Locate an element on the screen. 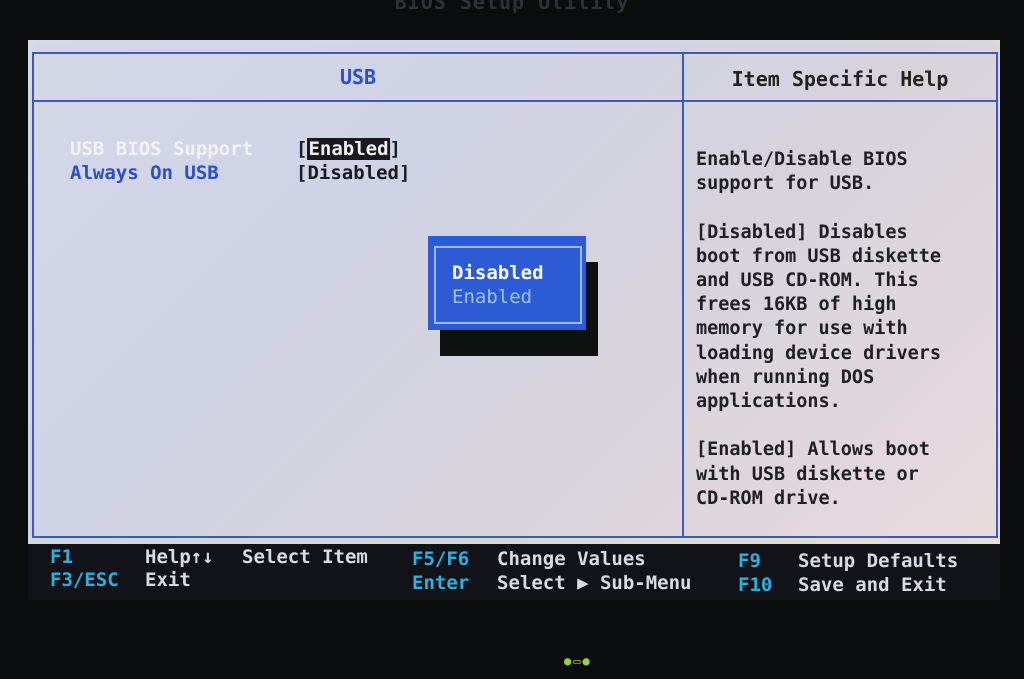 Image resolution: width=1024 pixels, height=679 pixels. key-enter-desc: Select ▶ Sub-Menu is located at coordinates (594, 583).